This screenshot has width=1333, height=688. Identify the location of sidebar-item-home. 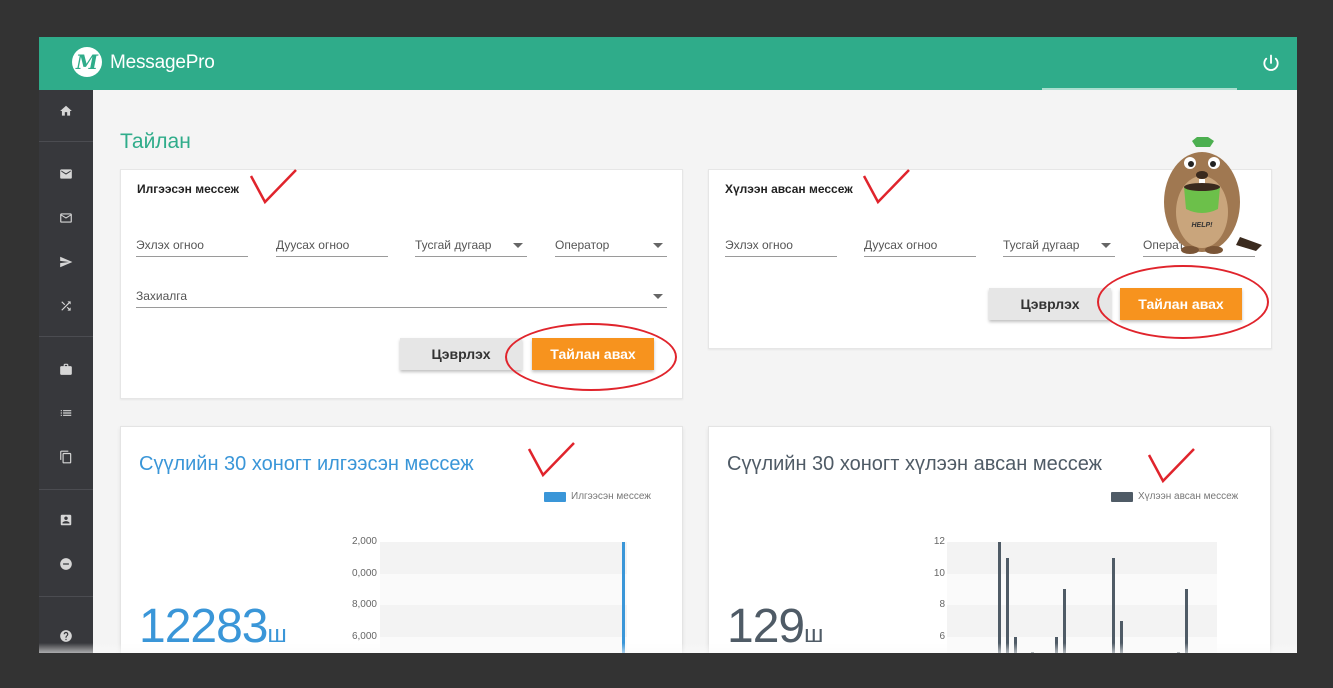
(66, 111).